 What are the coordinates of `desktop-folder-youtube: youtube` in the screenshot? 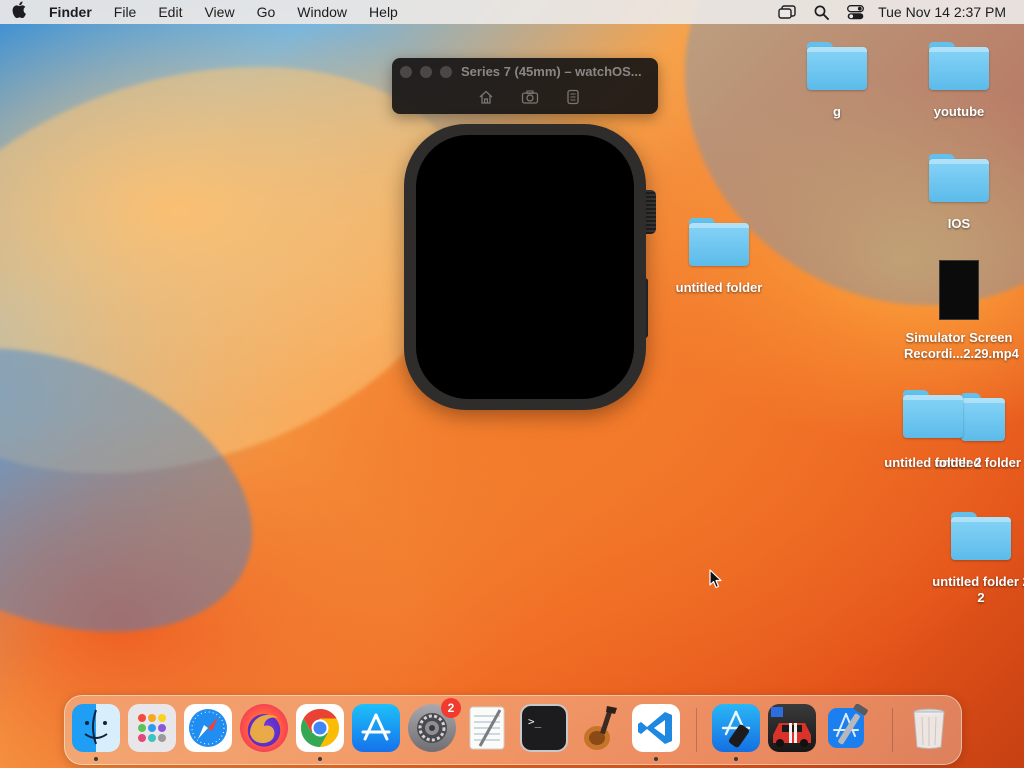 It's located at (959, 81).